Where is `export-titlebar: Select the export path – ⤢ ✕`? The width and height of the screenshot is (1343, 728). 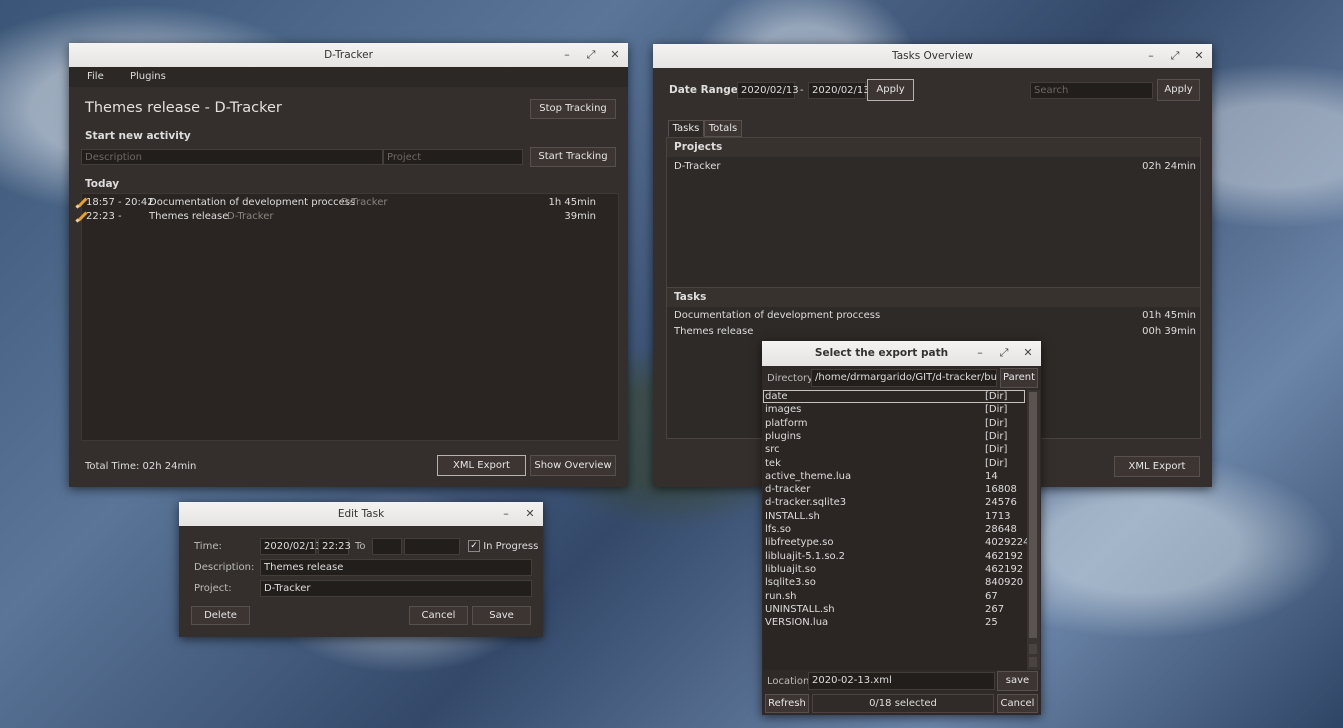
export-titlebar: Select the export path – ⤢ ✕ is located at coordinates (901, 353).